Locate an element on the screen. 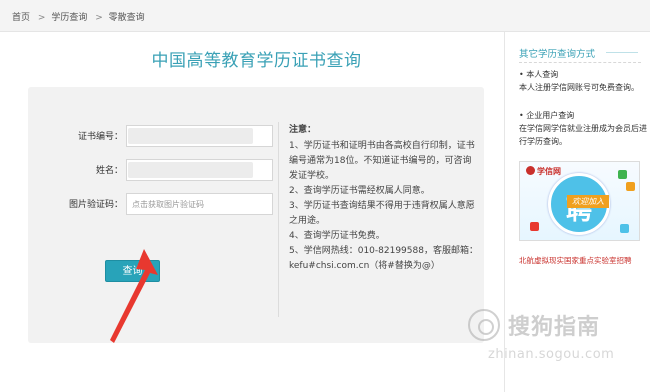 Image resolution: width=650 pixels, height=392 pixels. recruitment-link: 北航虚拟现实国家重点实验室招聘 is located at coordinates (575, 260).